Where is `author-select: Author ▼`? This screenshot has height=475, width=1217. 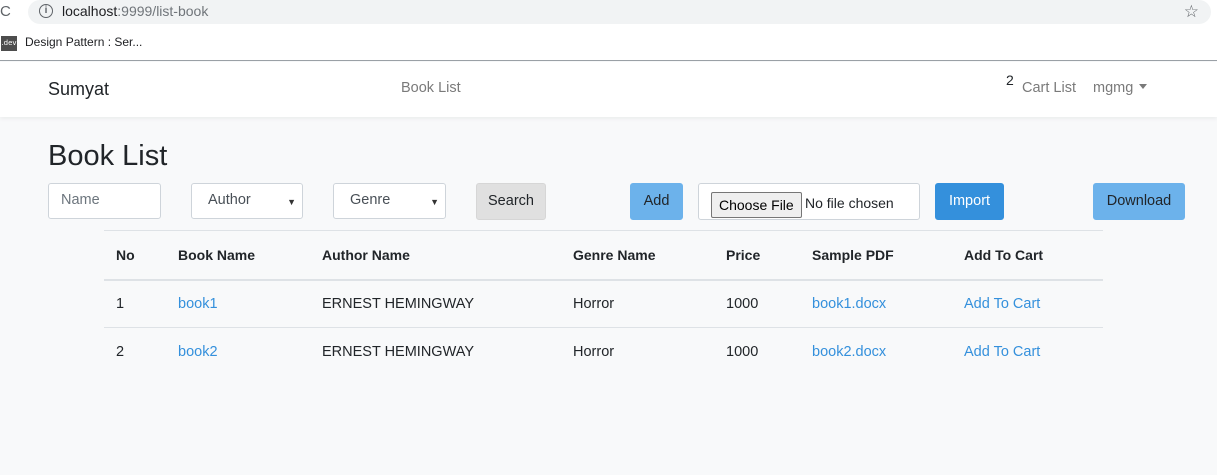
author-select: Author ▼ is located at coordinates (247, 201).